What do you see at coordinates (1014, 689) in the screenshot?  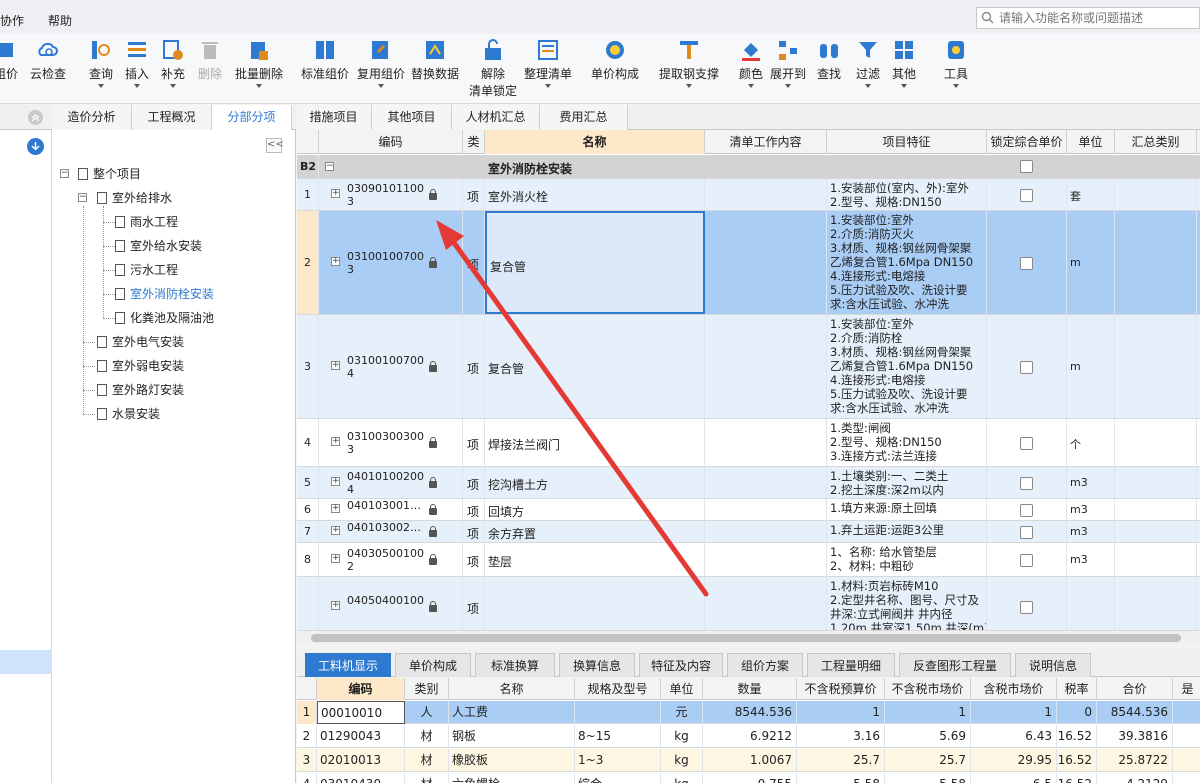 I see `col-header-tax-market-price: 含税市场价` at bounding box center [1014, 689].